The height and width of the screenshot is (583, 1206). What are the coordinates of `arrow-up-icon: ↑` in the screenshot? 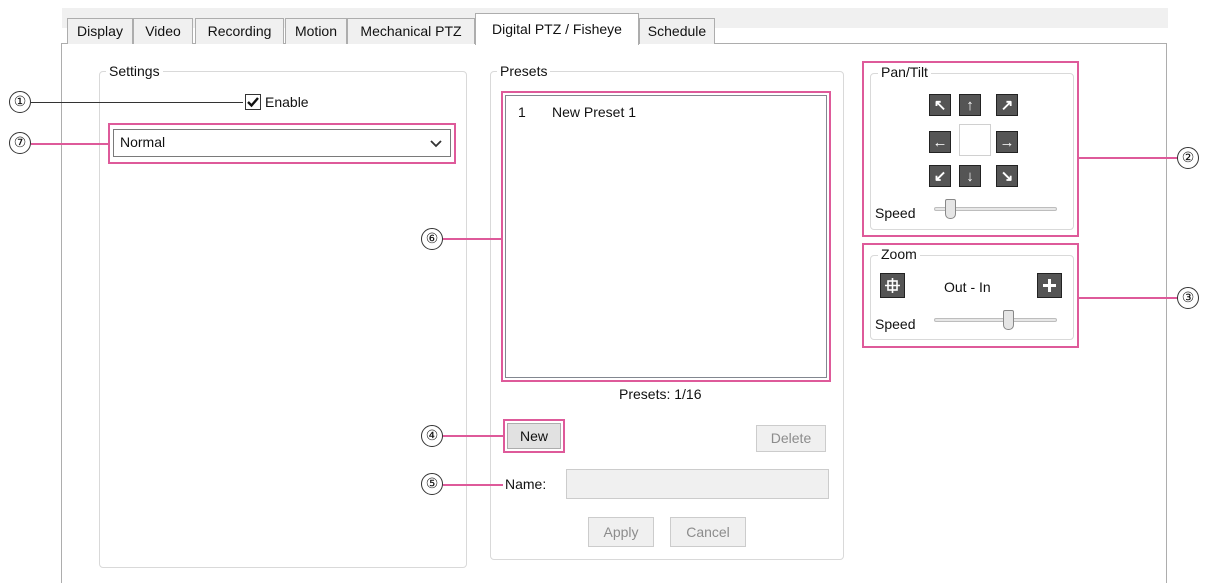 It's located at (970, 105).